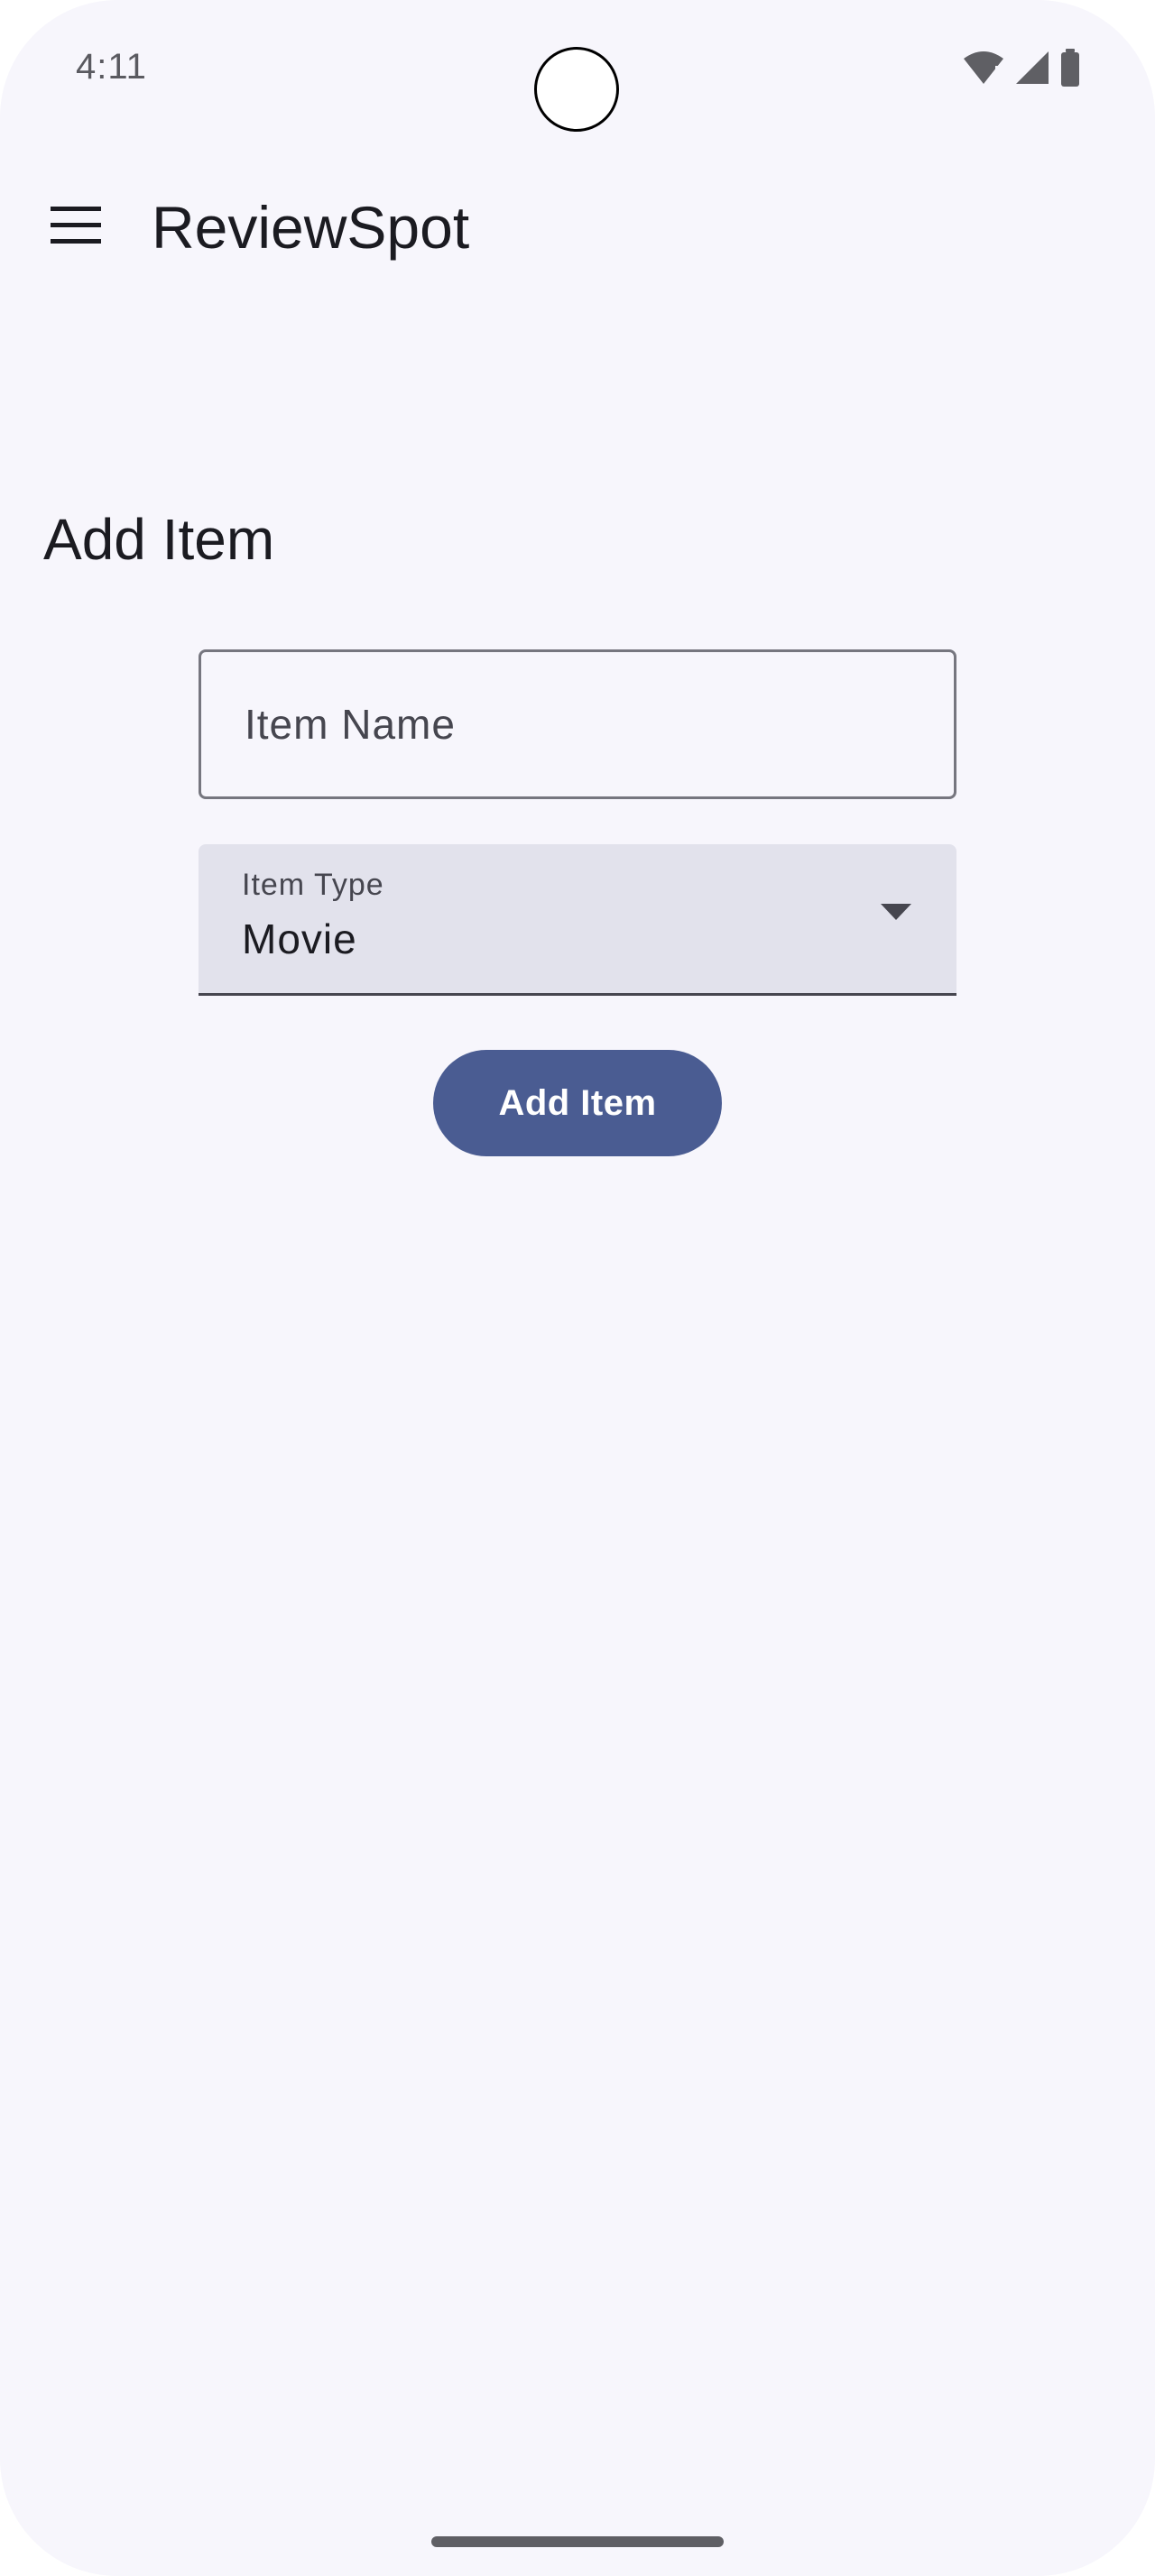 The image size is (1155, 2576). I want to click on item-type-dropdown: Item Type Movie, so click(577, 920).